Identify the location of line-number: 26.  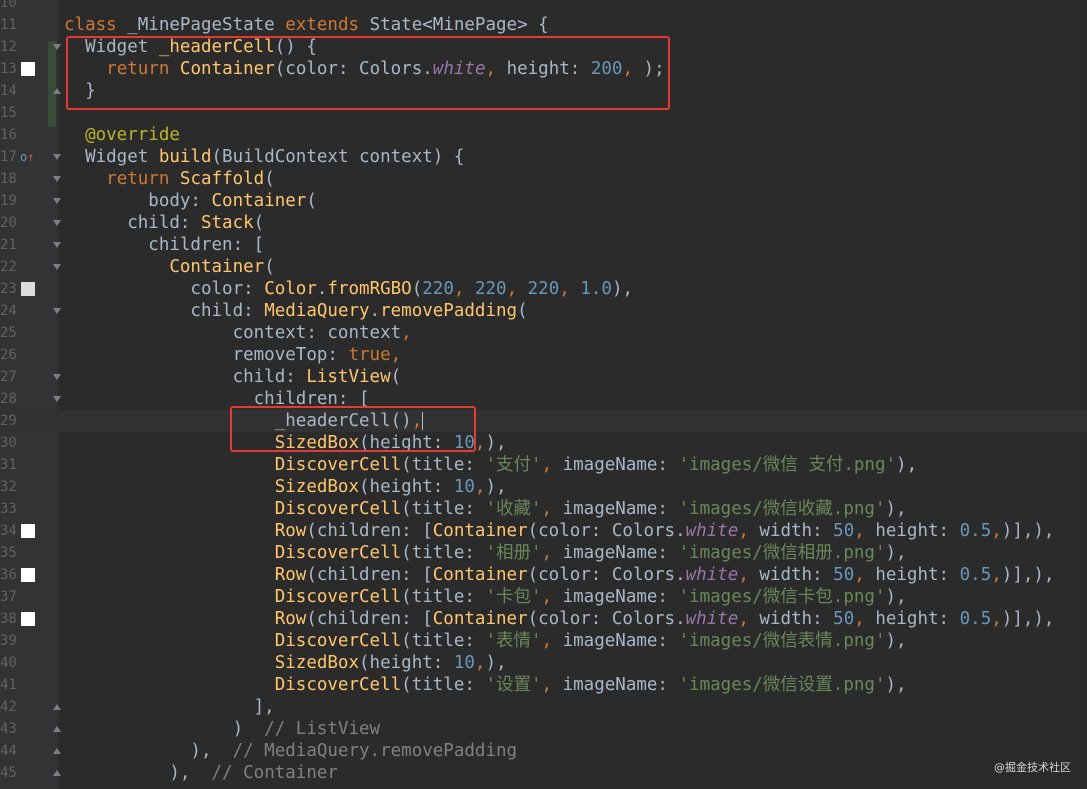
(8, 355).